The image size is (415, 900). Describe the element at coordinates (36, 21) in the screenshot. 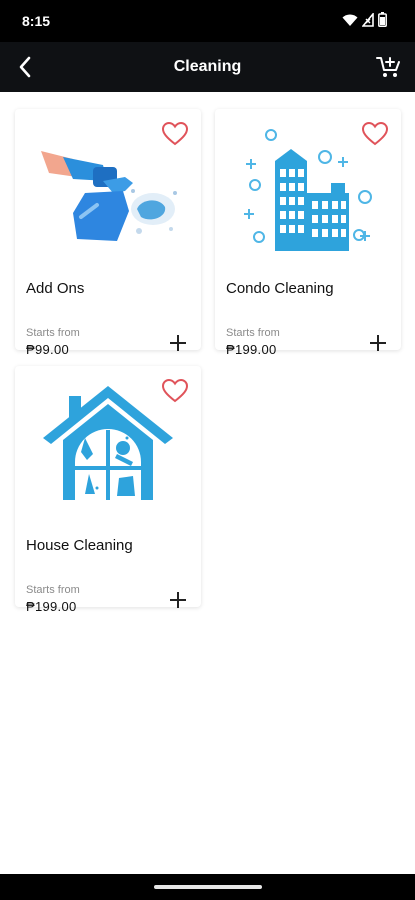

I see `status-time: 8:15` at that location.